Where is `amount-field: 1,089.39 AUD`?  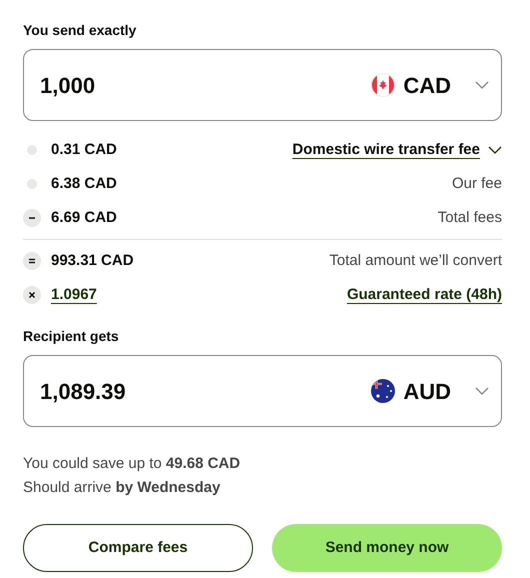 amount-field: 1,089.39 AUD is located at coordinates (262, 391).